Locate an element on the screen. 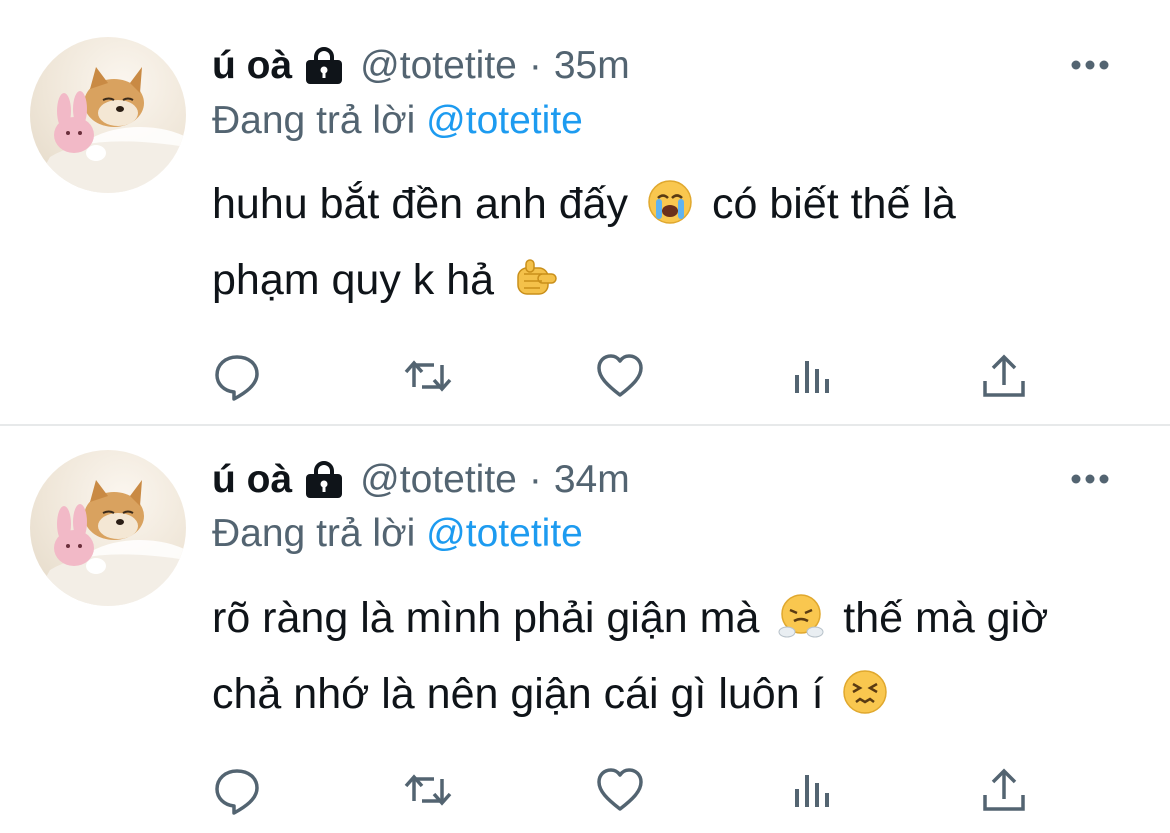 Image resolution: width=1170 pixels, height=833 pixels. text-line: phạm quy k hả is located at coordinates (677, 280).